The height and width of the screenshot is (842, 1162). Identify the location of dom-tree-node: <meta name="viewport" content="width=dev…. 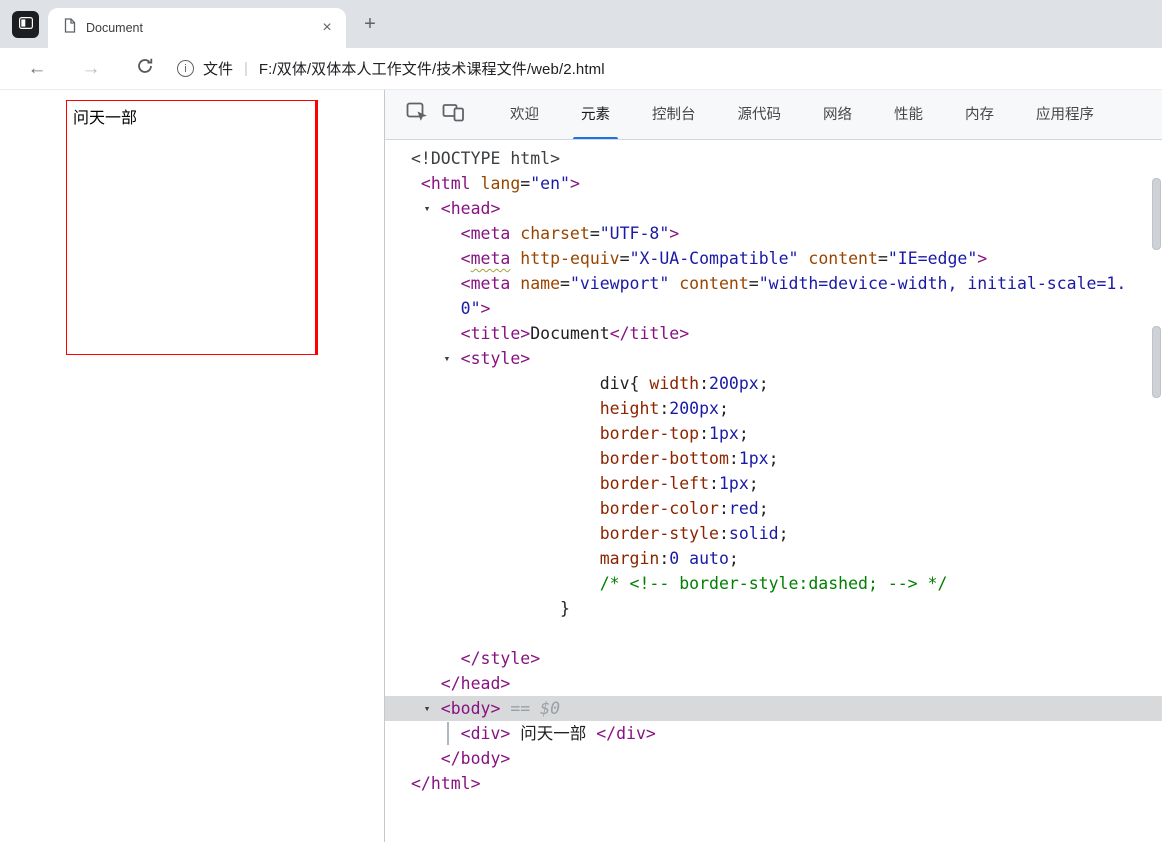
(773, 283).